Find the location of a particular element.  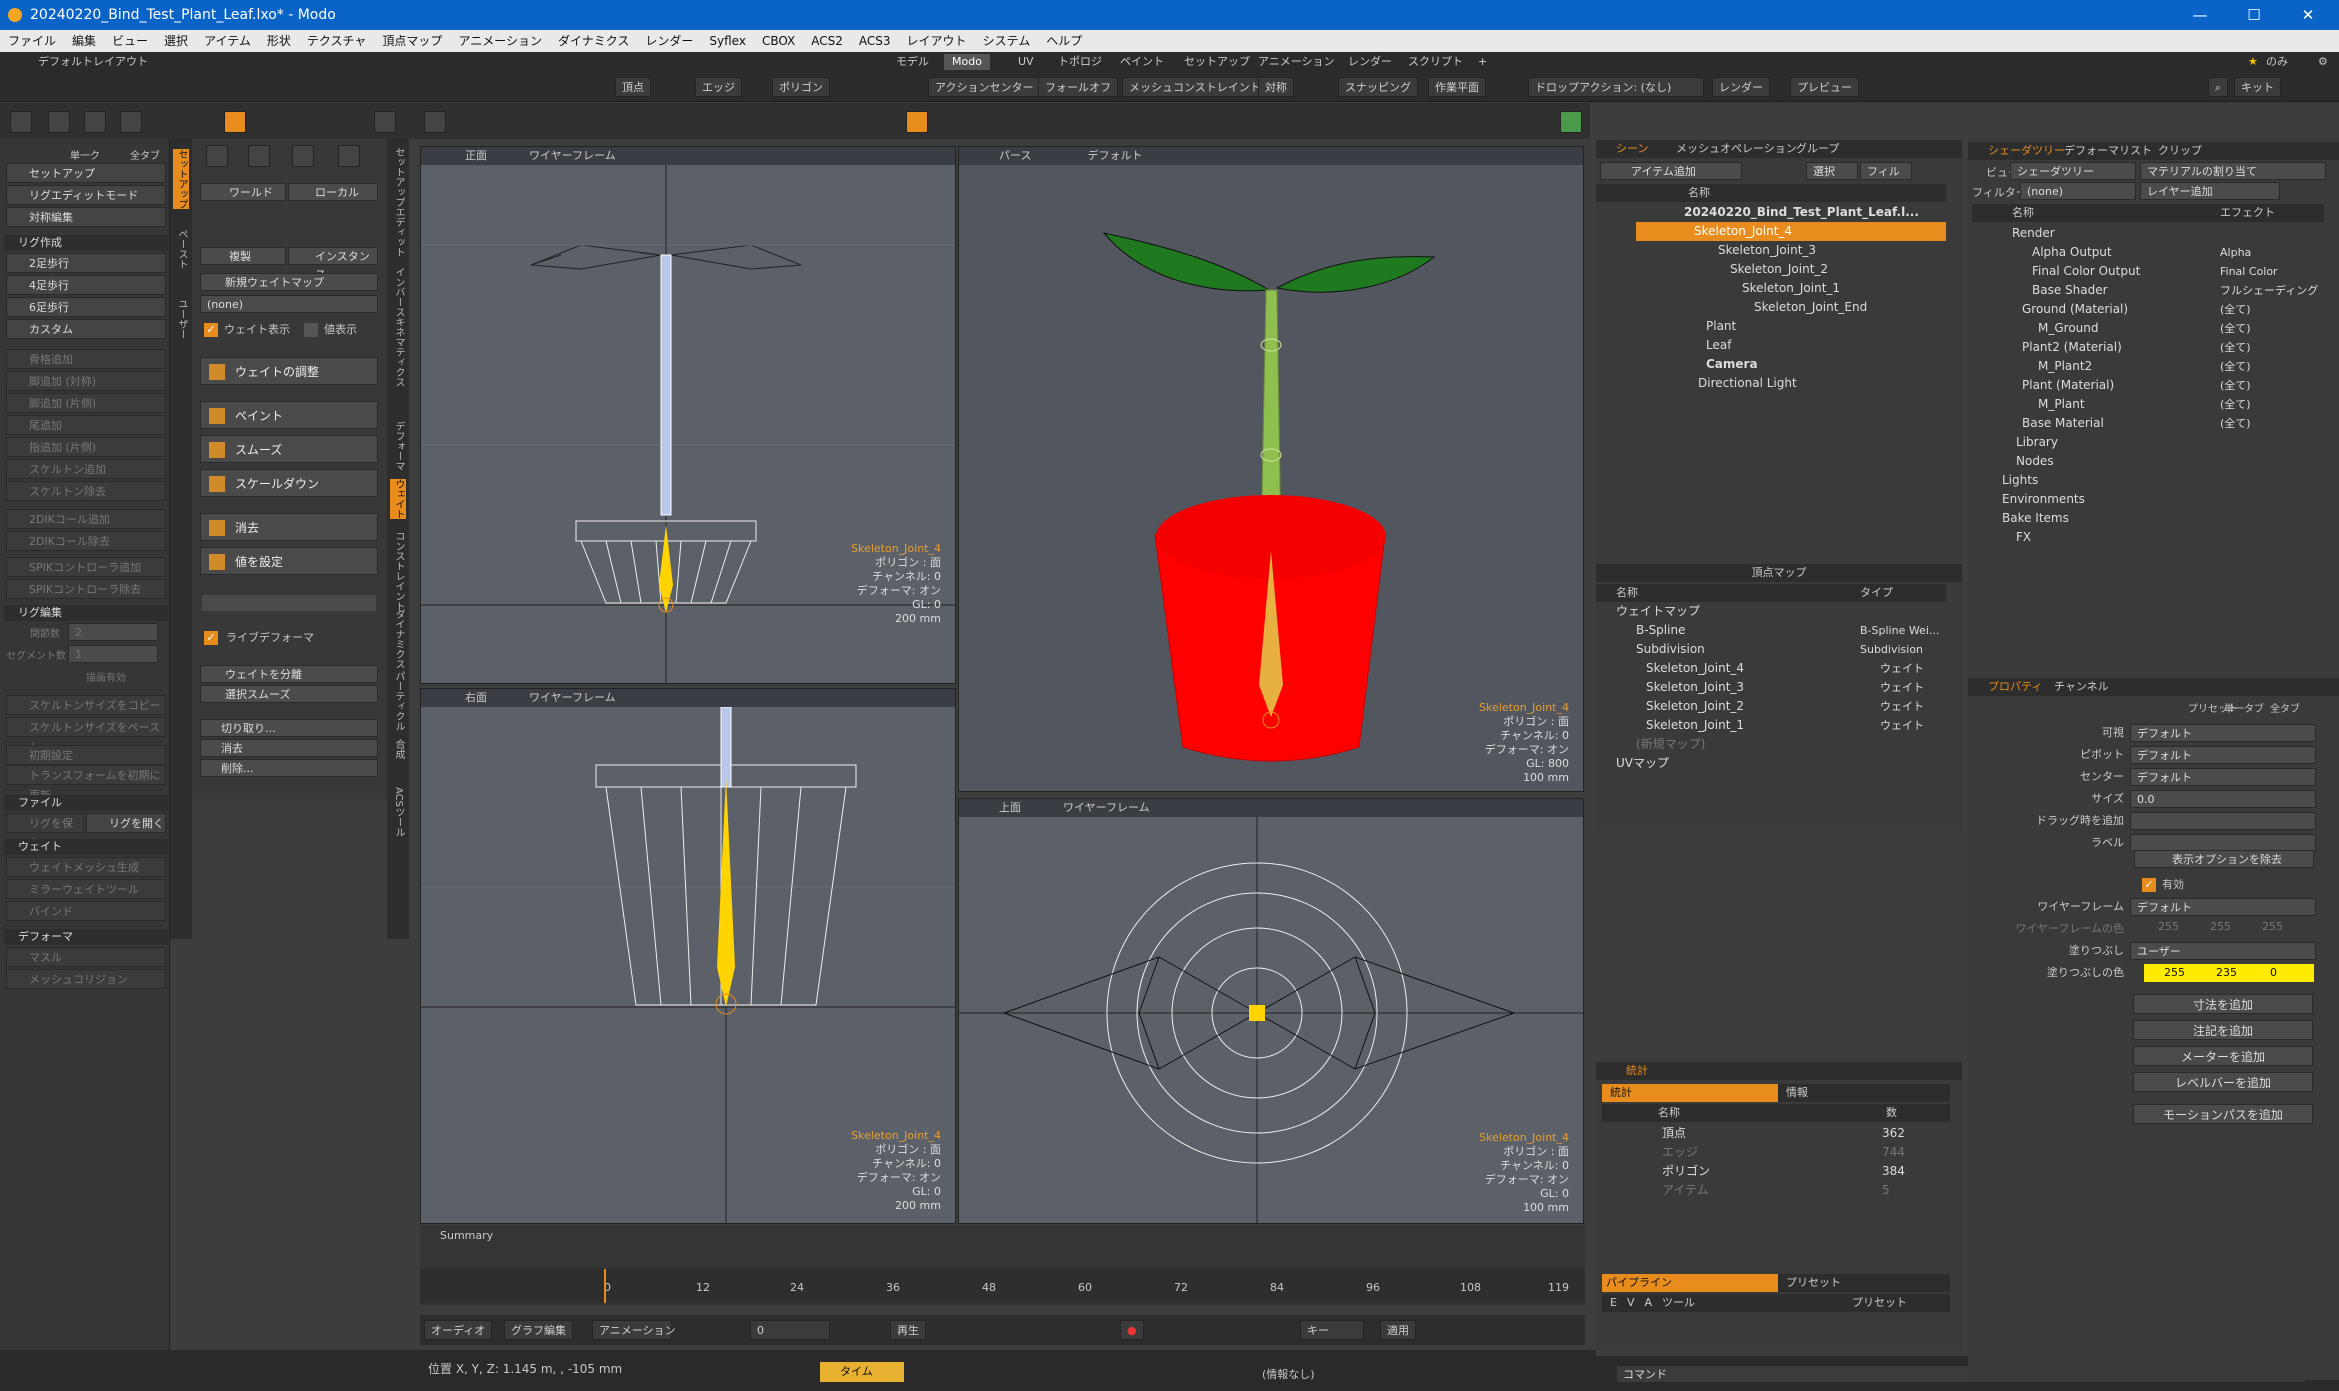

all-tabs-label: 全タブ is located at coordinates (2285, 707).